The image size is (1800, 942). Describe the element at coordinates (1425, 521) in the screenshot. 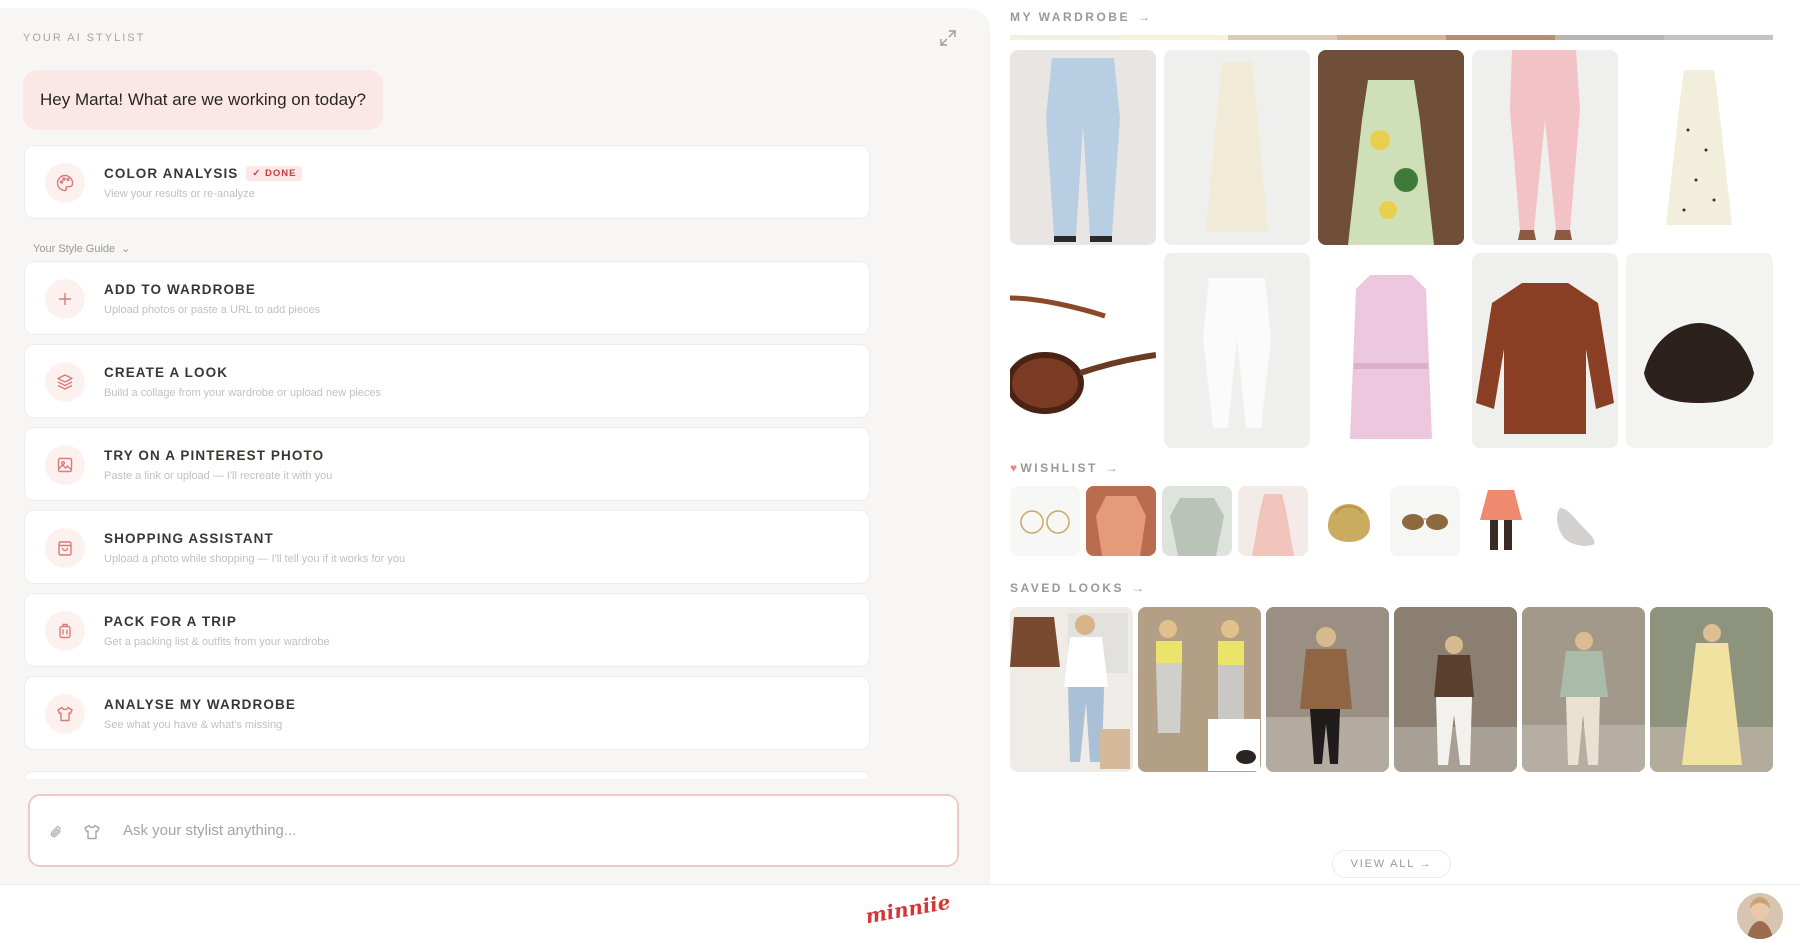

I see `wishlist-item-aviators` at that location.